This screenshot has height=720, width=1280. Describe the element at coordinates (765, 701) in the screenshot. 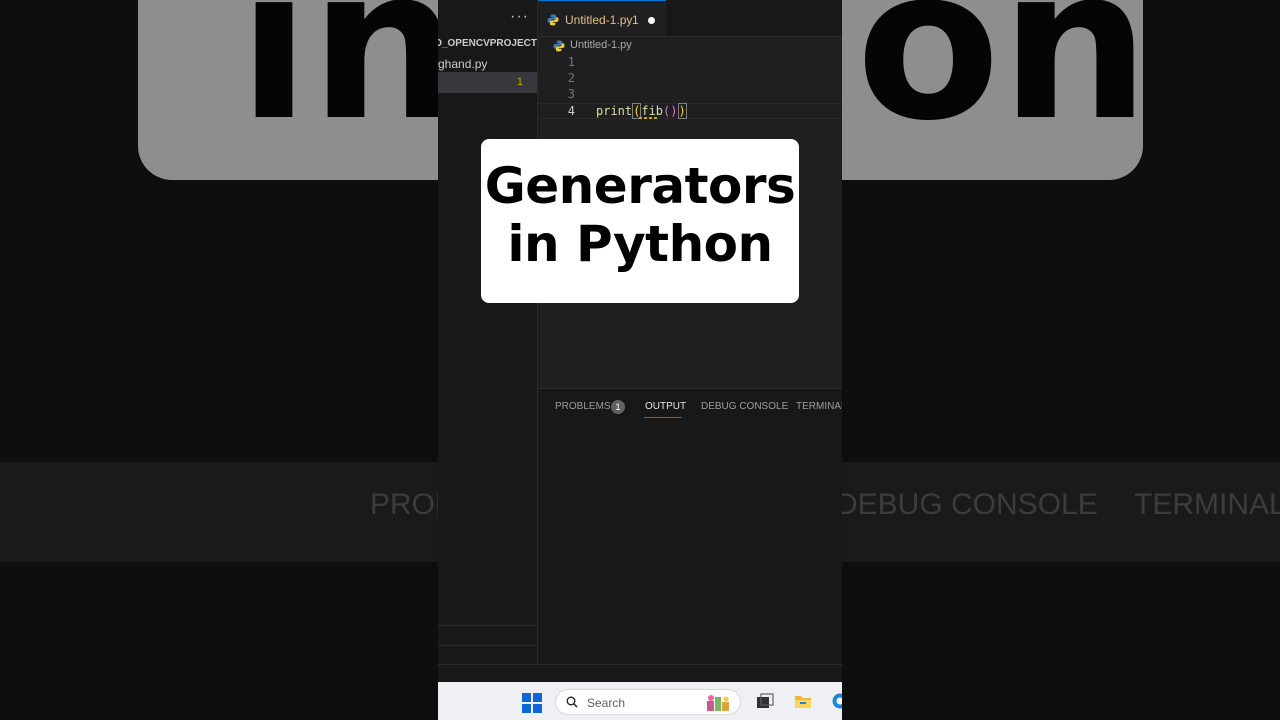

I see `task-view-icon` at that location.